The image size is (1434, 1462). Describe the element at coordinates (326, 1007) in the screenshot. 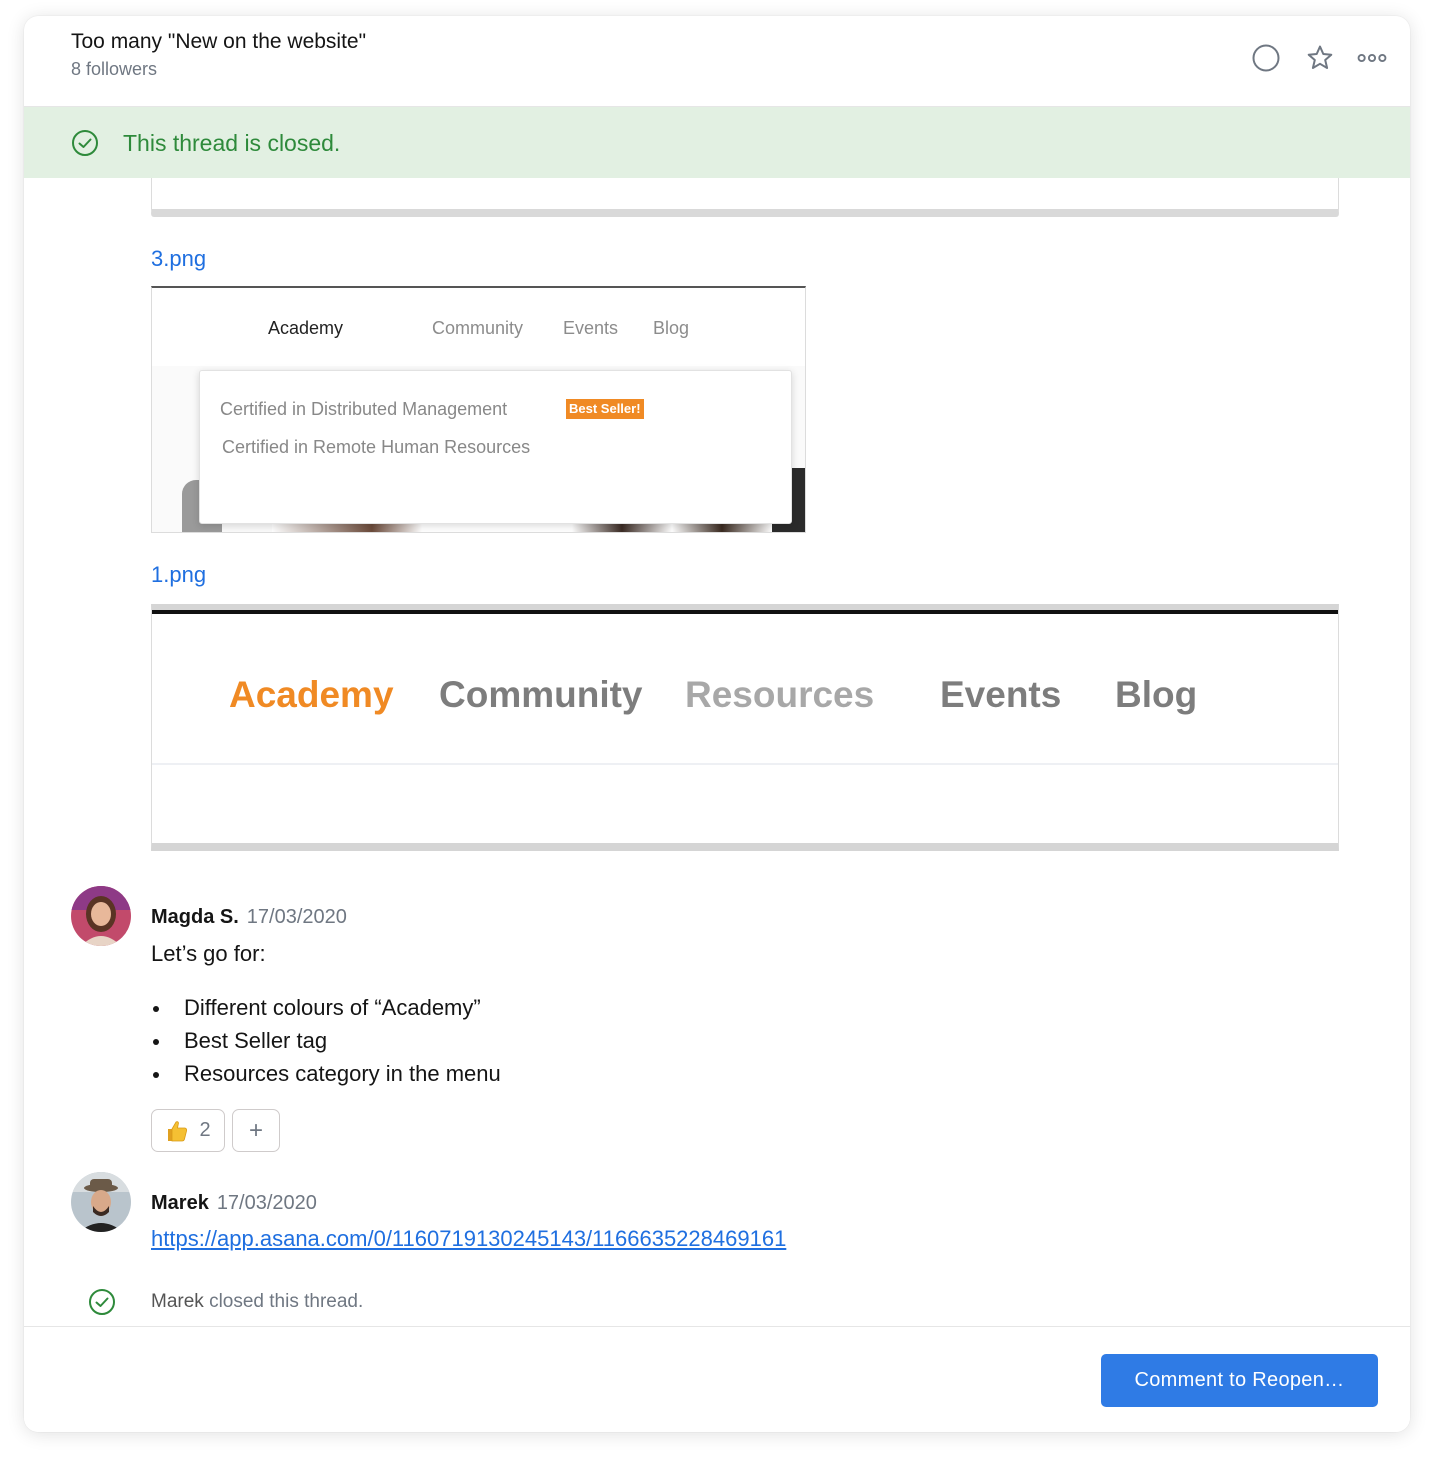

I see `list-item: Different colours of “Academy”` at that location.